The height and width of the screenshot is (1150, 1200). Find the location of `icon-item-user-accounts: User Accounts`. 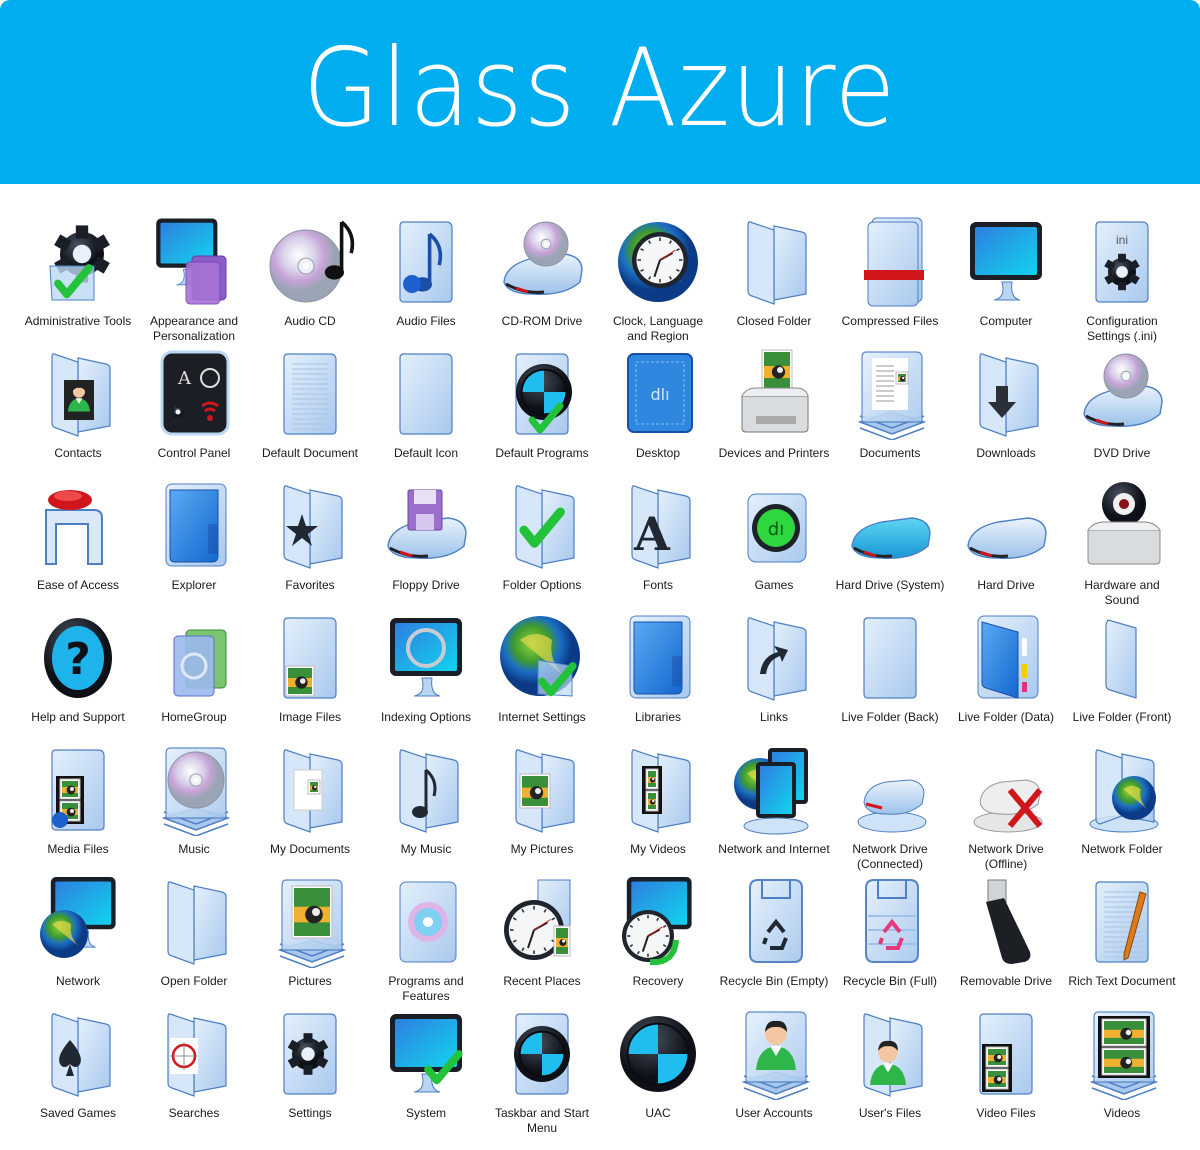

icon-item-user-accounts: User Accounts is located at coordinates (774, 1070).